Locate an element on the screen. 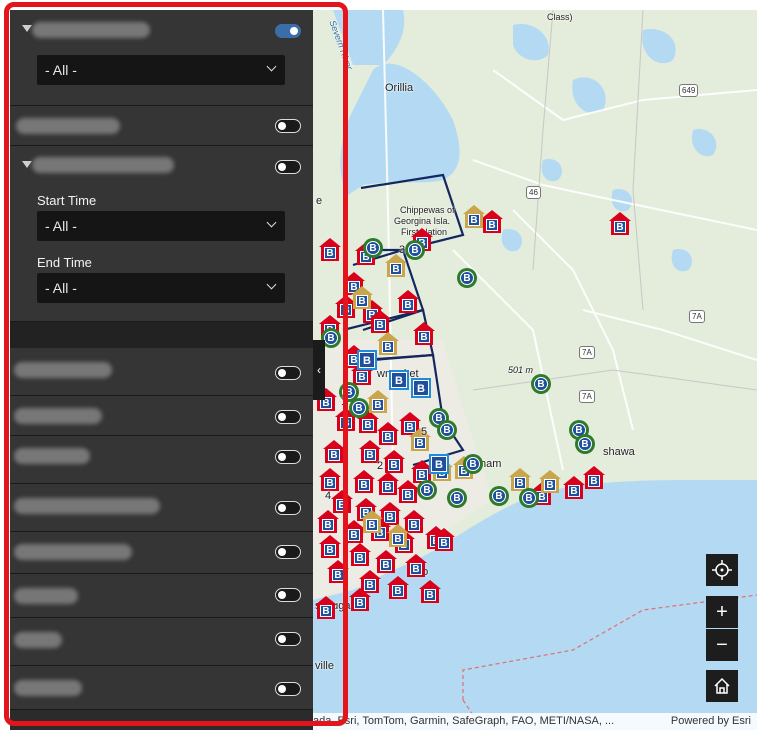  layer-section-3-header is located at coordinates (161, 166).